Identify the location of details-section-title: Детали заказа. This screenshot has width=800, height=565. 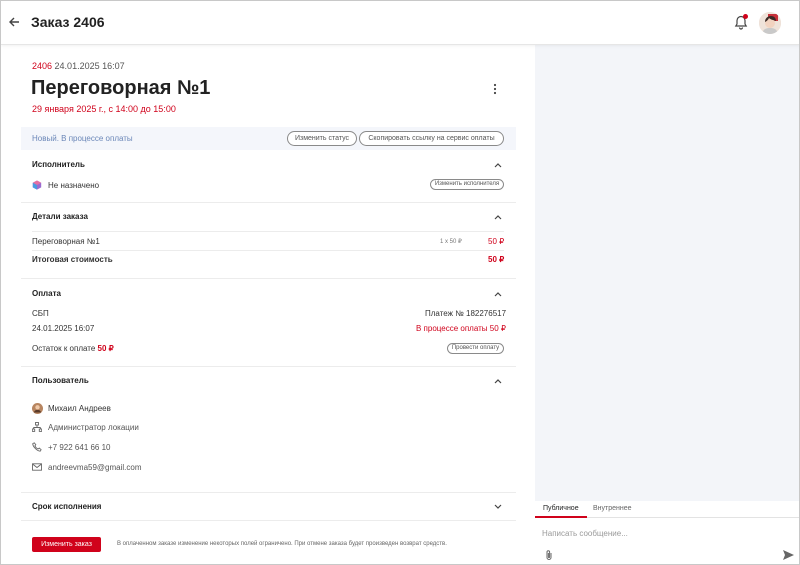
(60, 216).